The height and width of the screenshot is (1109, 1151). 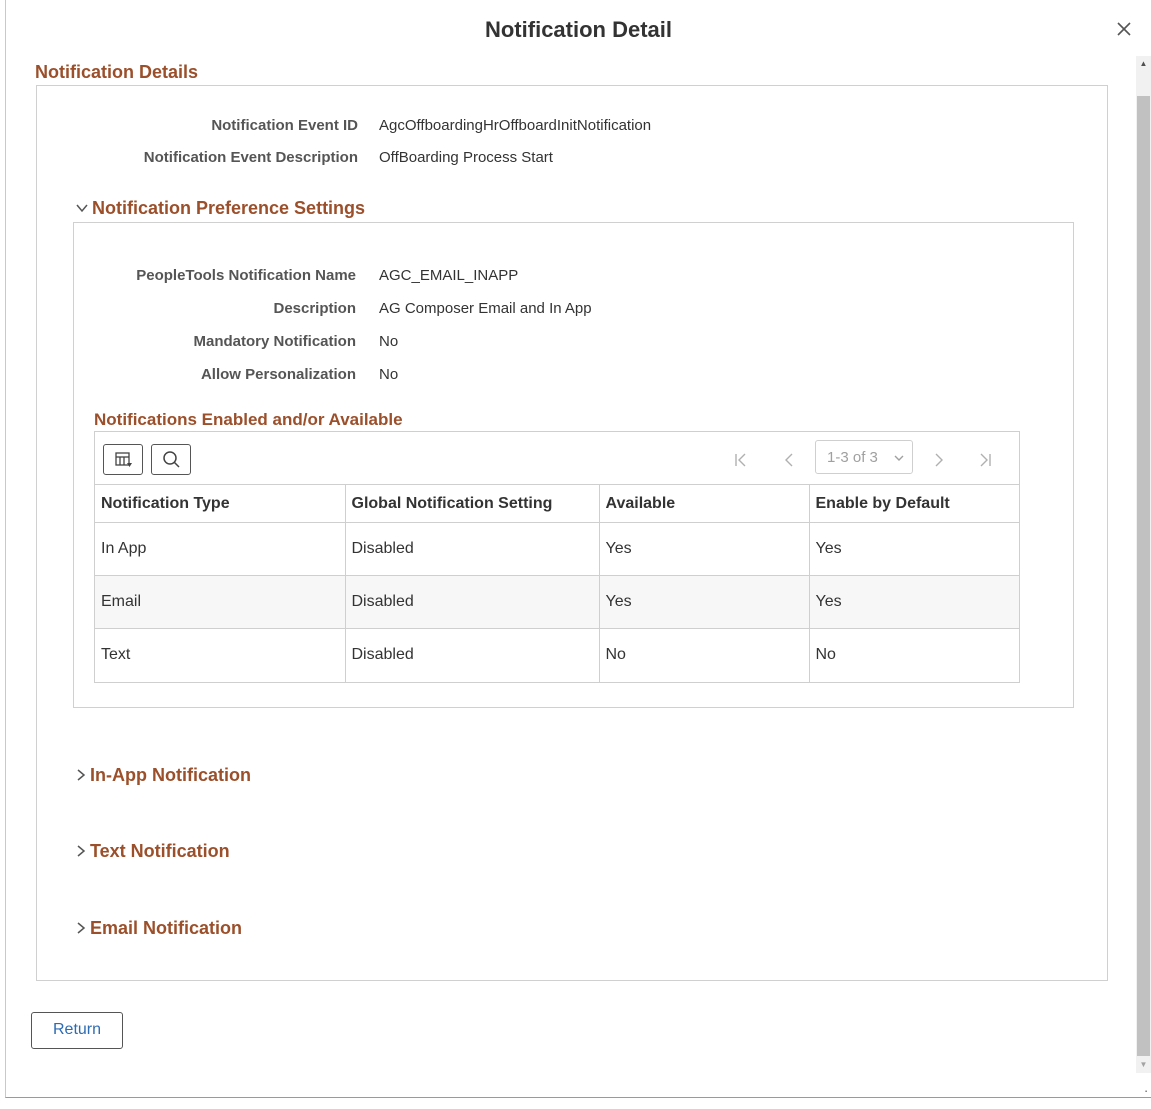 What do you see at coordinates (278, 374) in the screenshot?
I see `personalization-label: Allow Personalization` at bounding box center [278, 374].